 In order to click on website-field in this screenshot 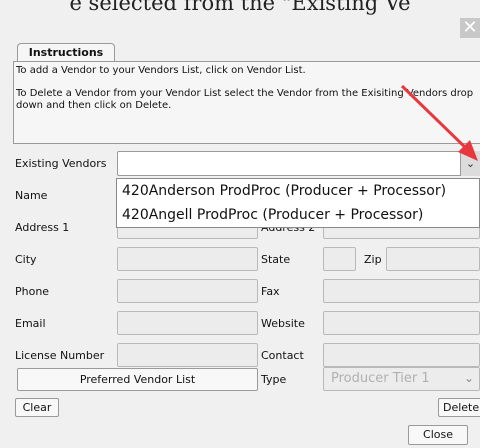, I will do `click(401, 323)`.